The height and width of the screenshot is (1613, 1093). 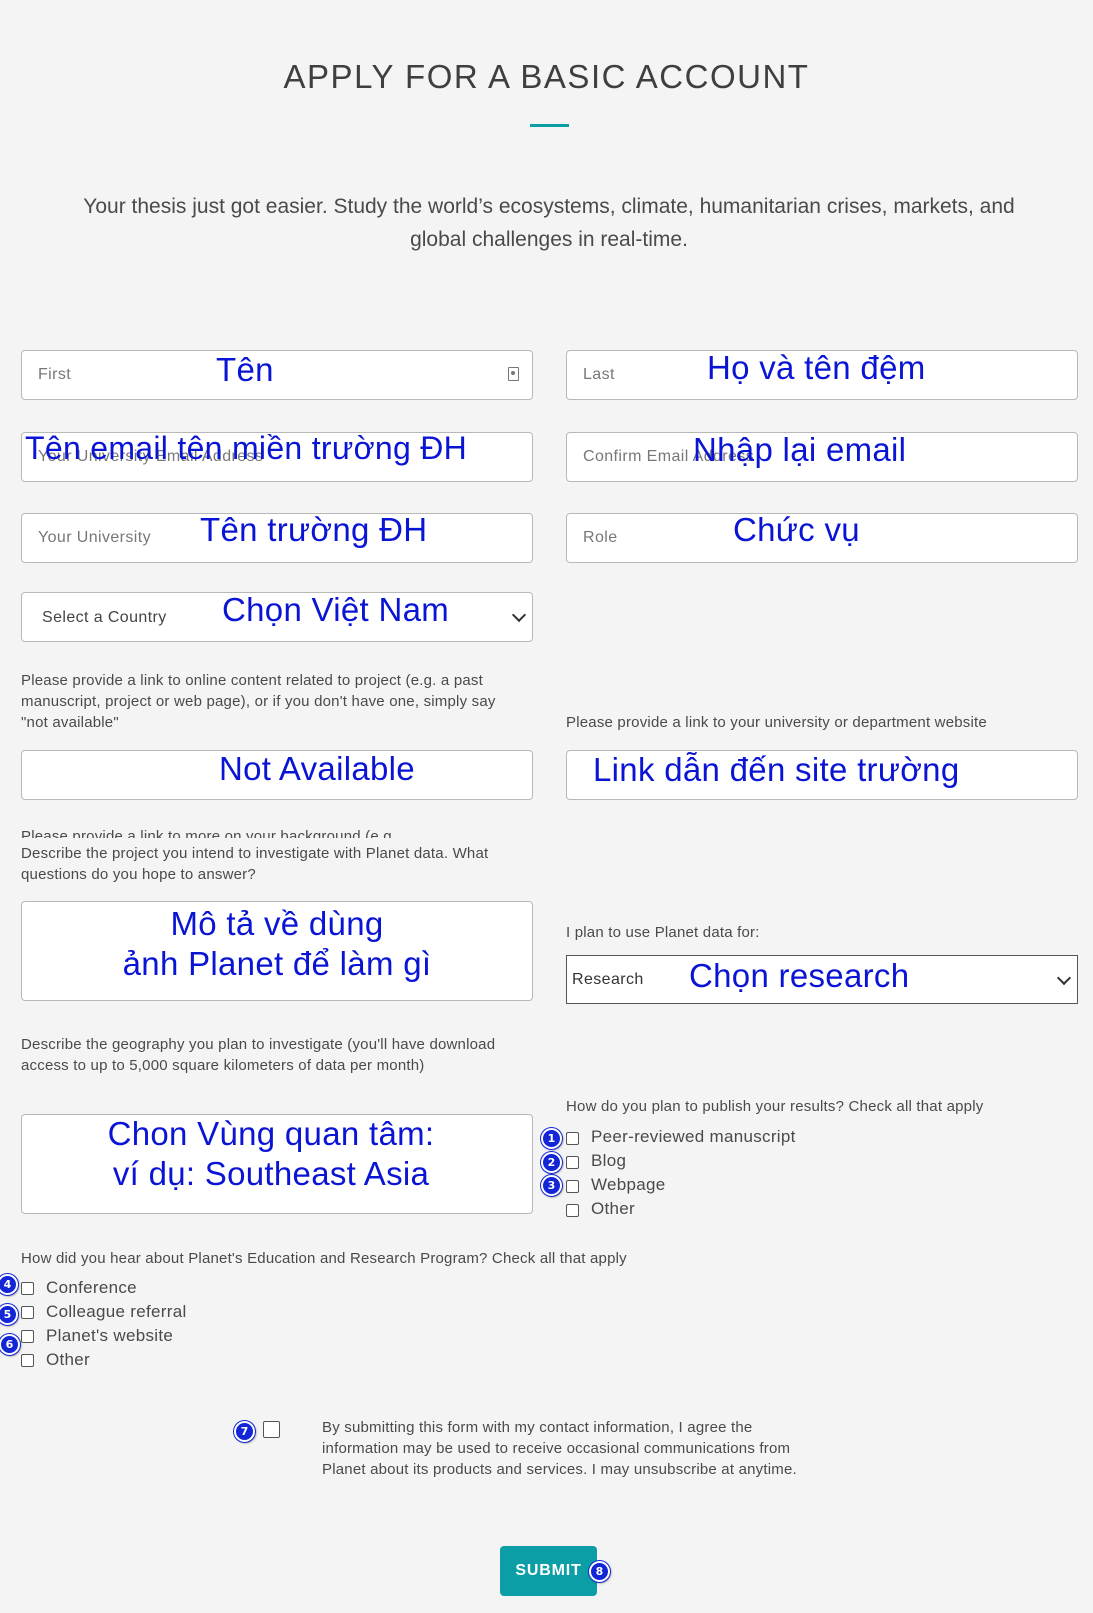 What do you see at coordinates (95, 537) in the screenshot?
I see `university-placeholder: Your University` at bounding box center [95, 537].